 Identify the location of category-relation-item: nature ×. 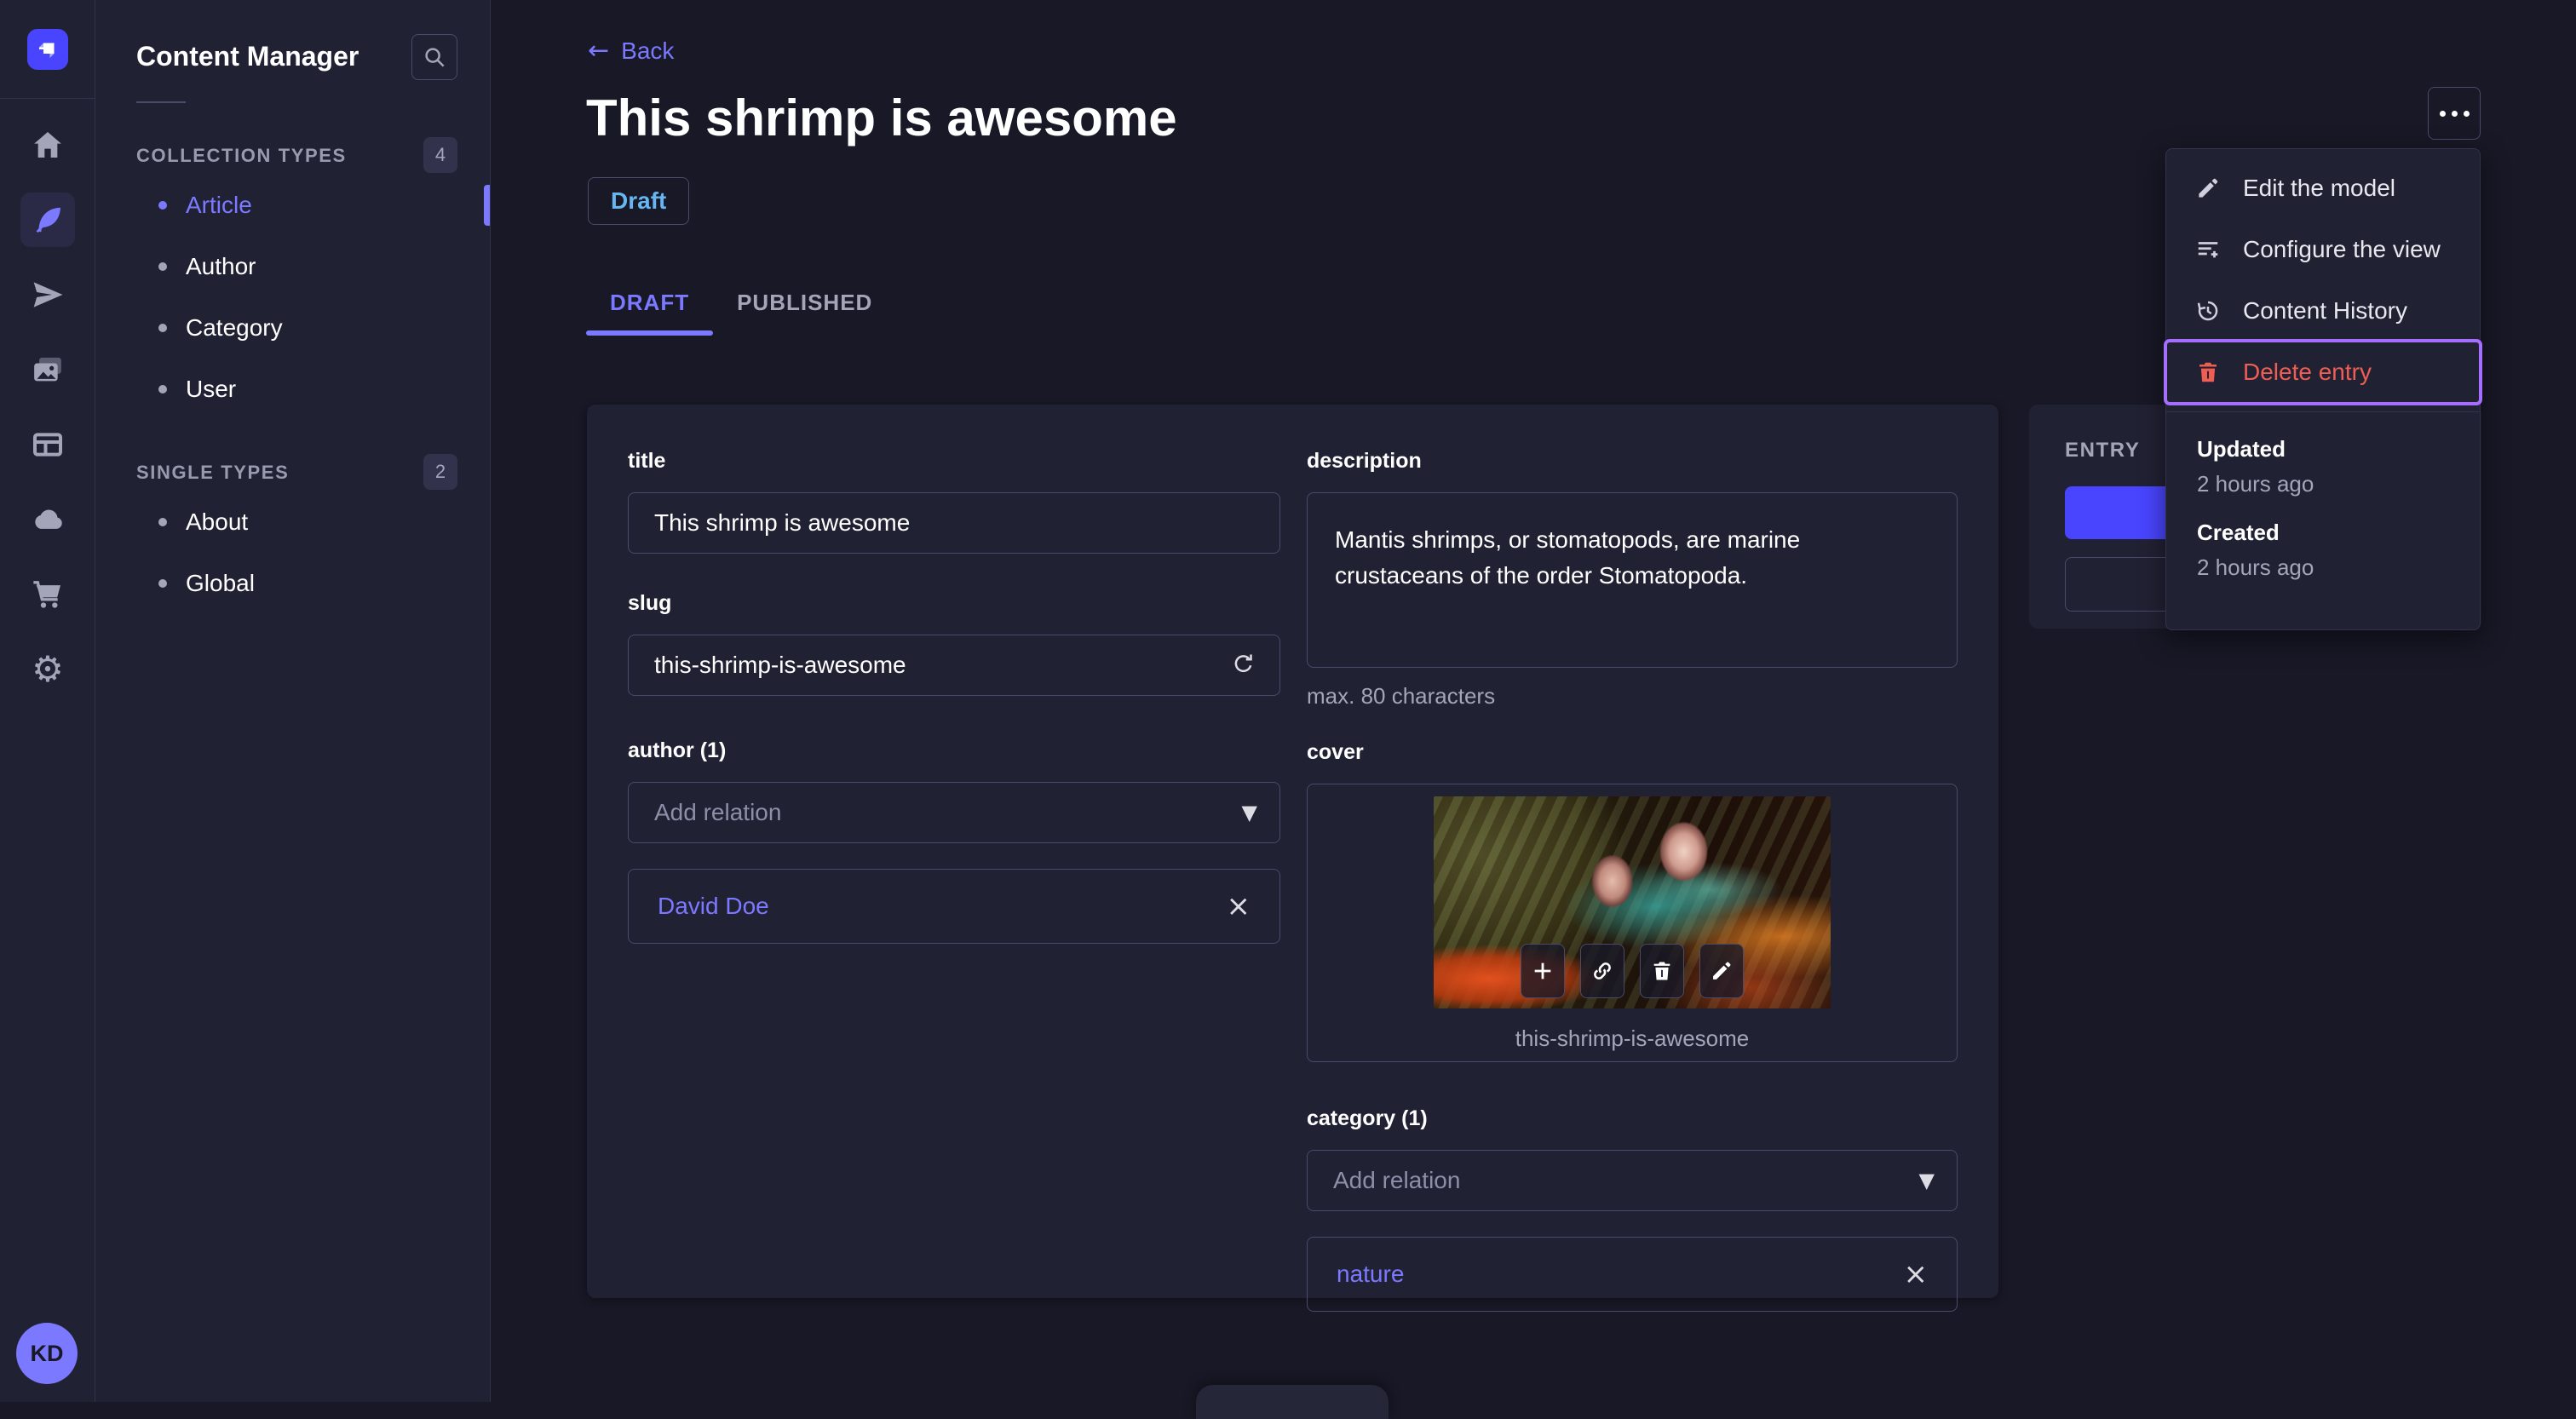
(1633, 1275).